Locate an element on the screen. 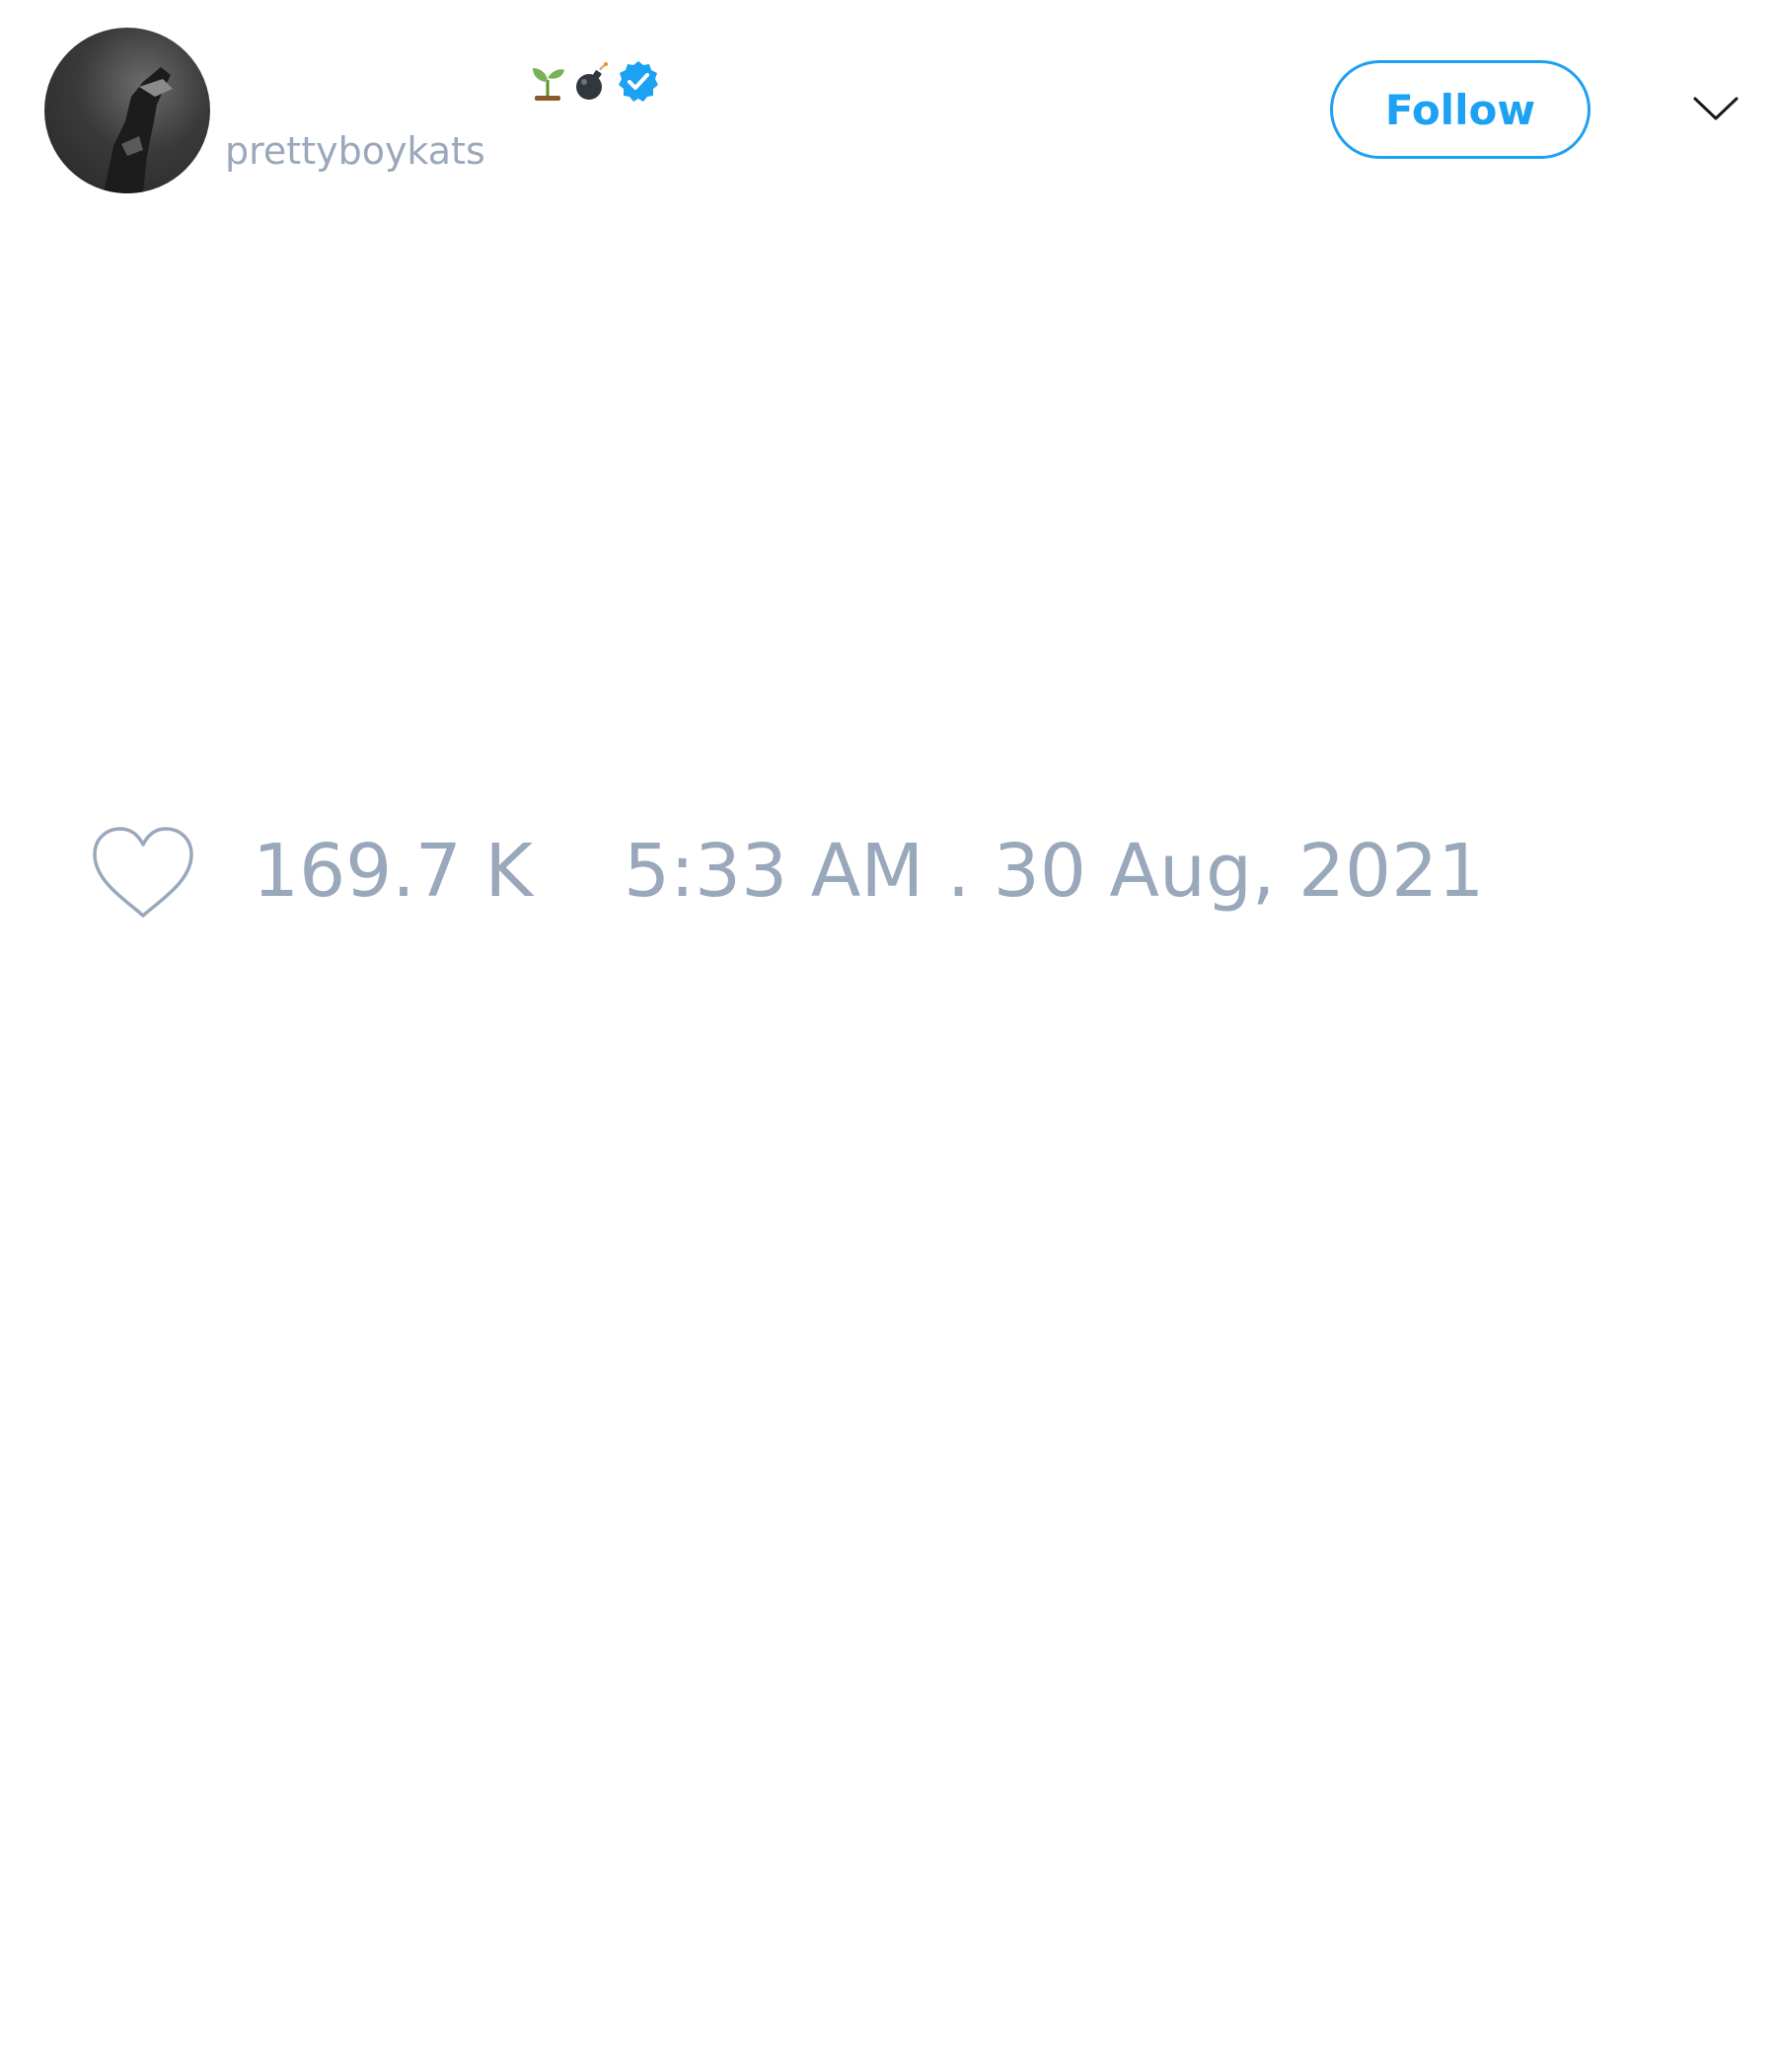  seedling-icon is located at coordinates (547, 82).